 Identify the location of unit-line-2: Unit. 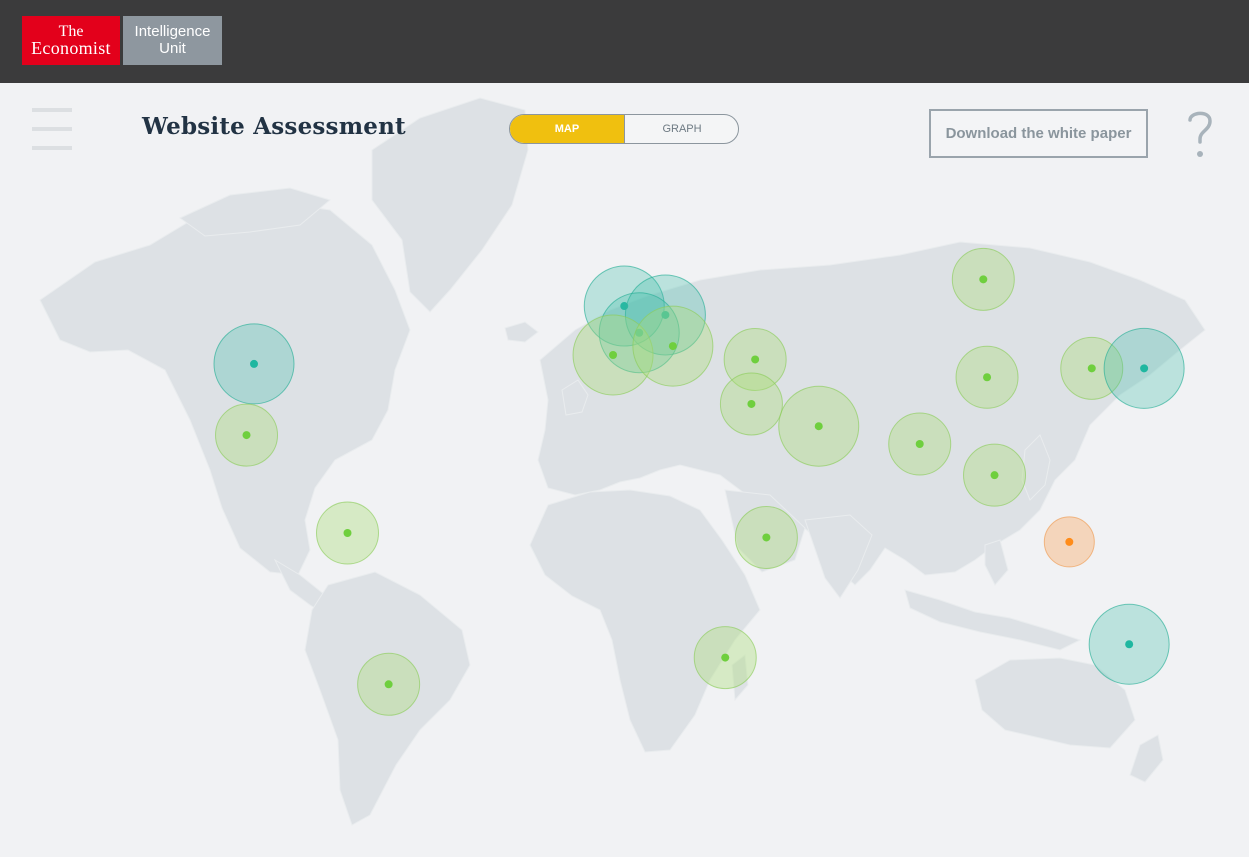
(172, 48).